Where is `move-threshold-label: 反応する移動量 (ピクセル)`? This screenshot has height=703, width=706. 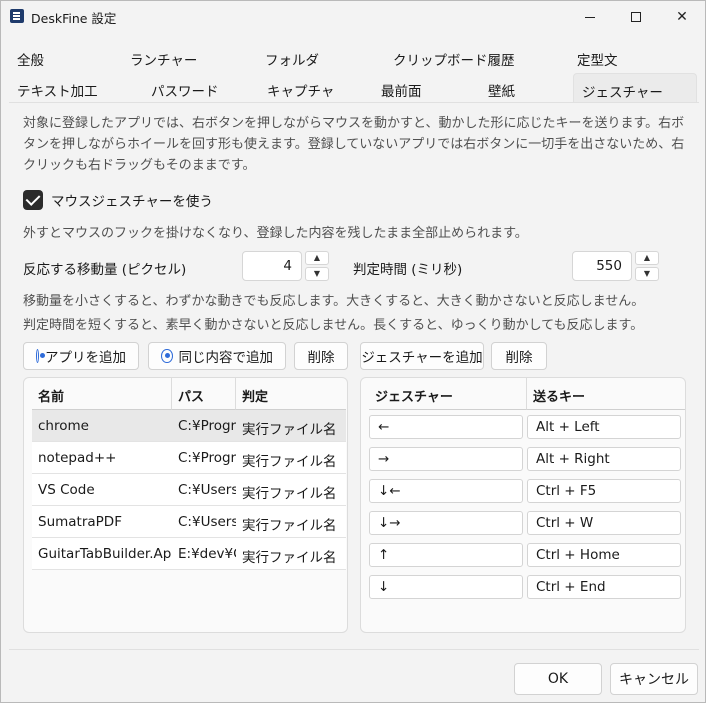 move-threshold-label: 反応する移動量 (ピクセル) is located at coordinates (105, 270).